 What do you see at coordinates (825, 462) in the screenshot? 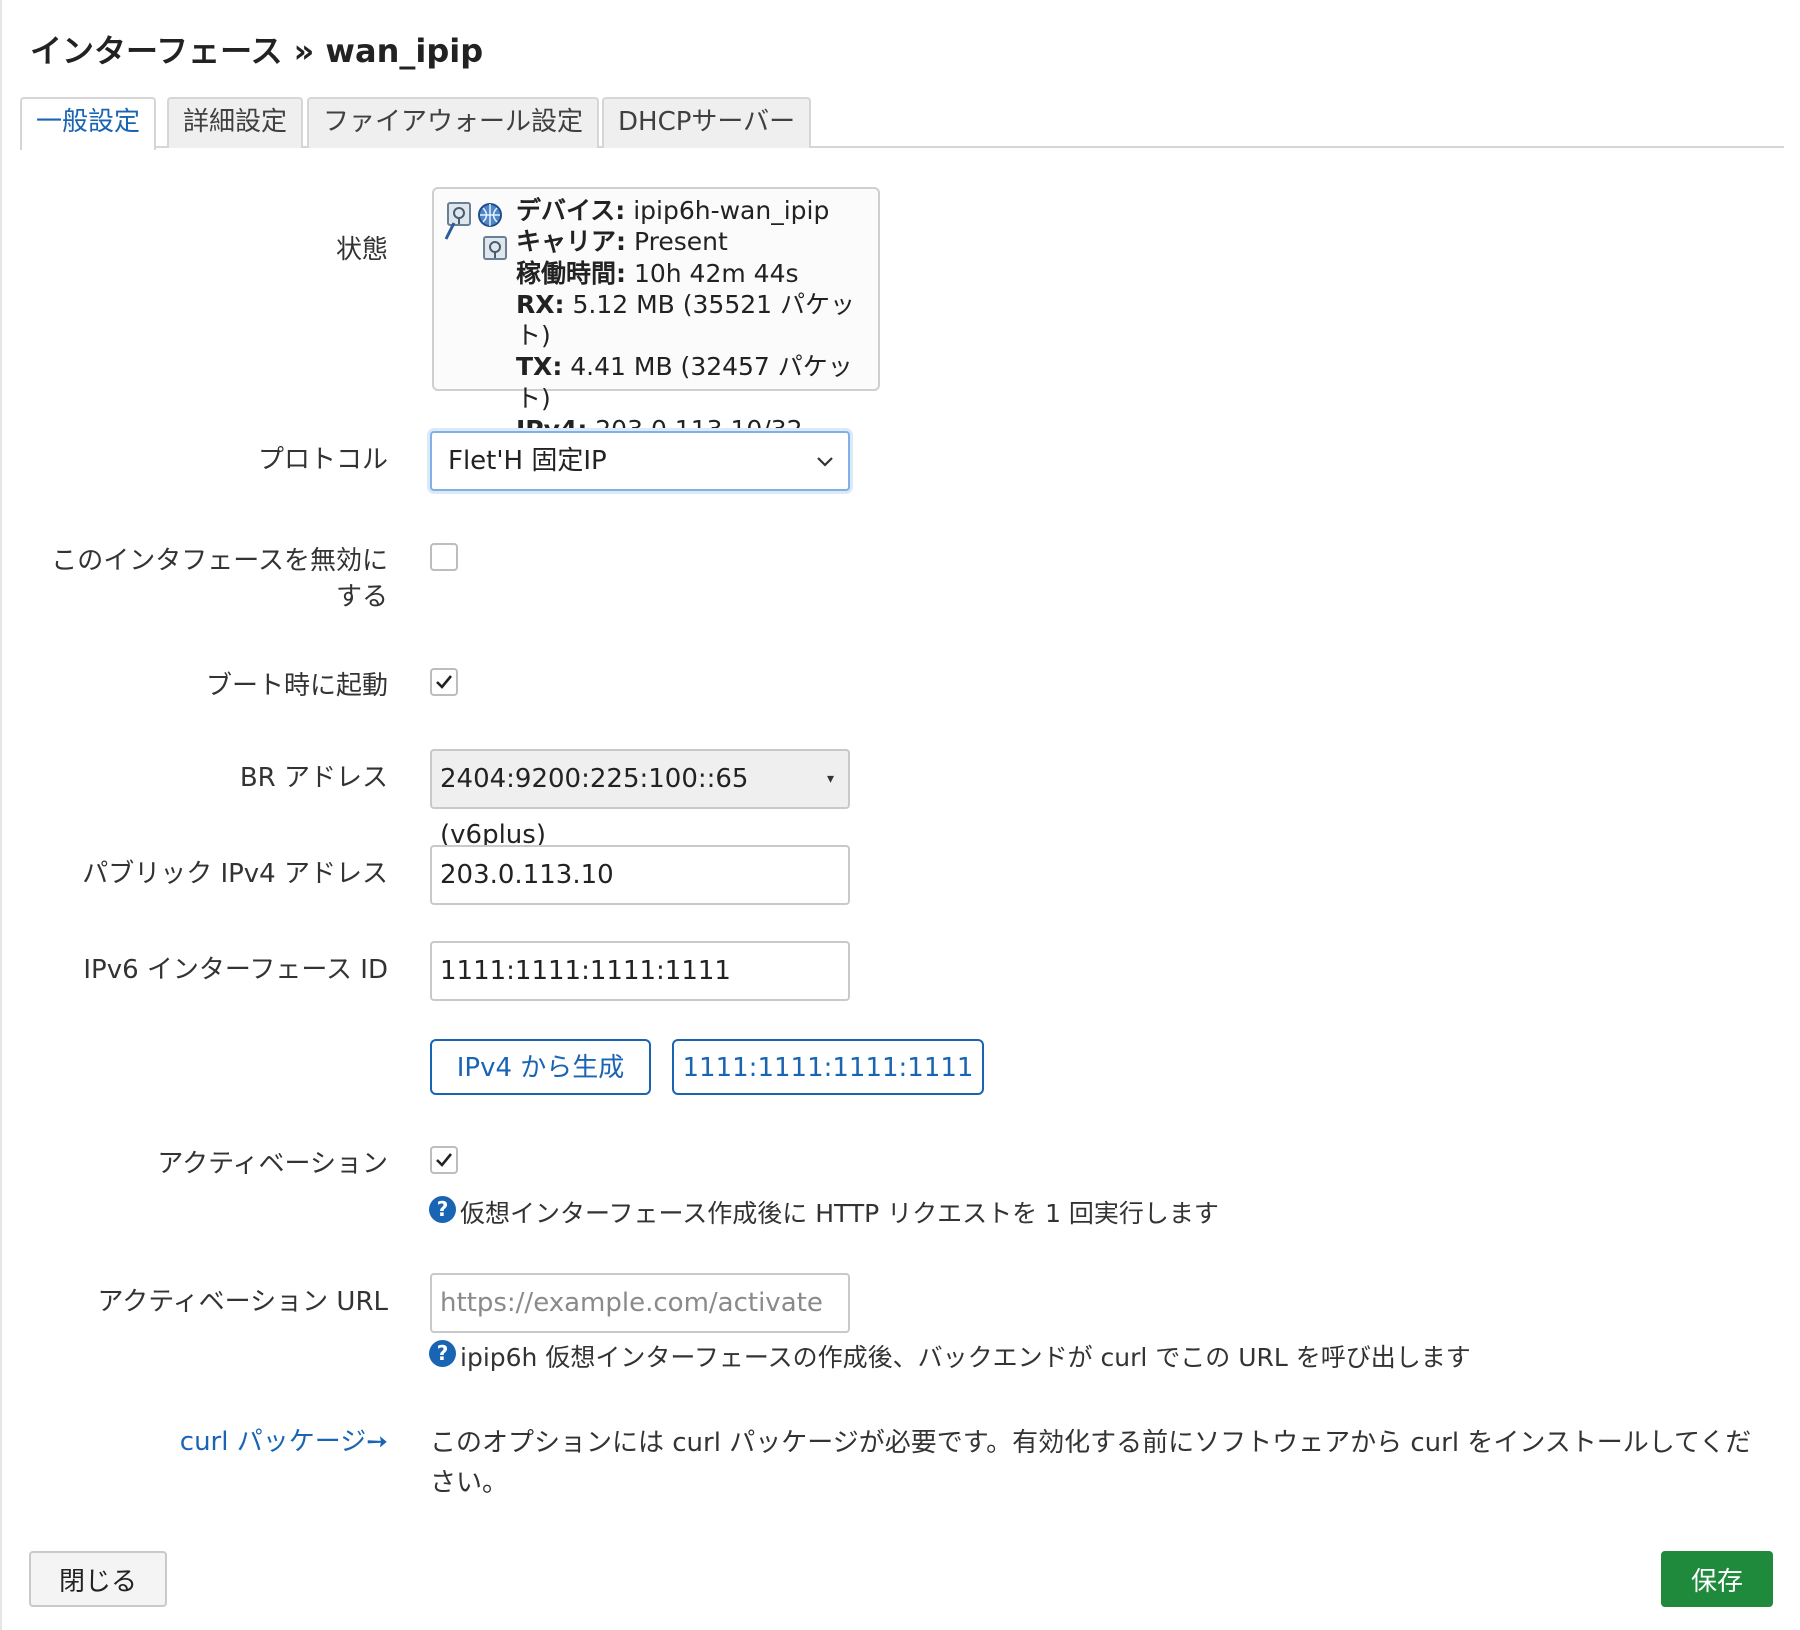
I see `chevron-down-icon` at bounding box center [825, 462].